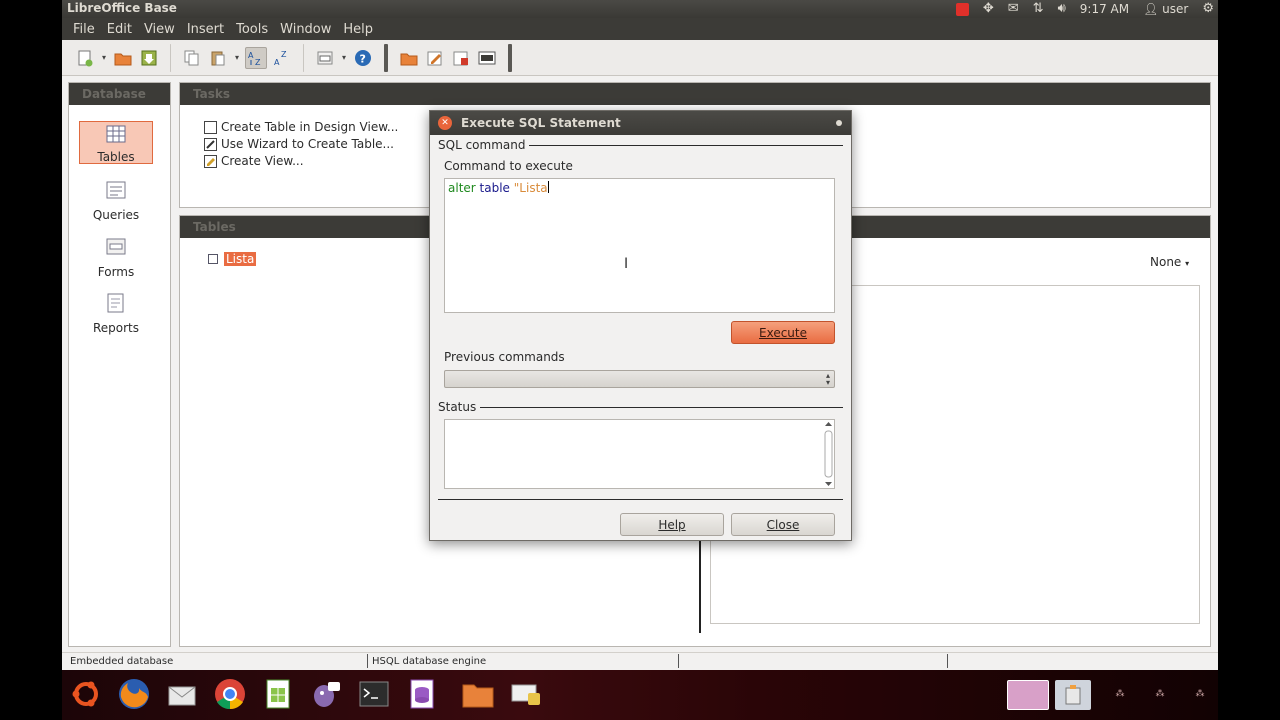 The height and width of the screenshot is (720, 1280). I want to click on delete-icon, so click(461, 58).